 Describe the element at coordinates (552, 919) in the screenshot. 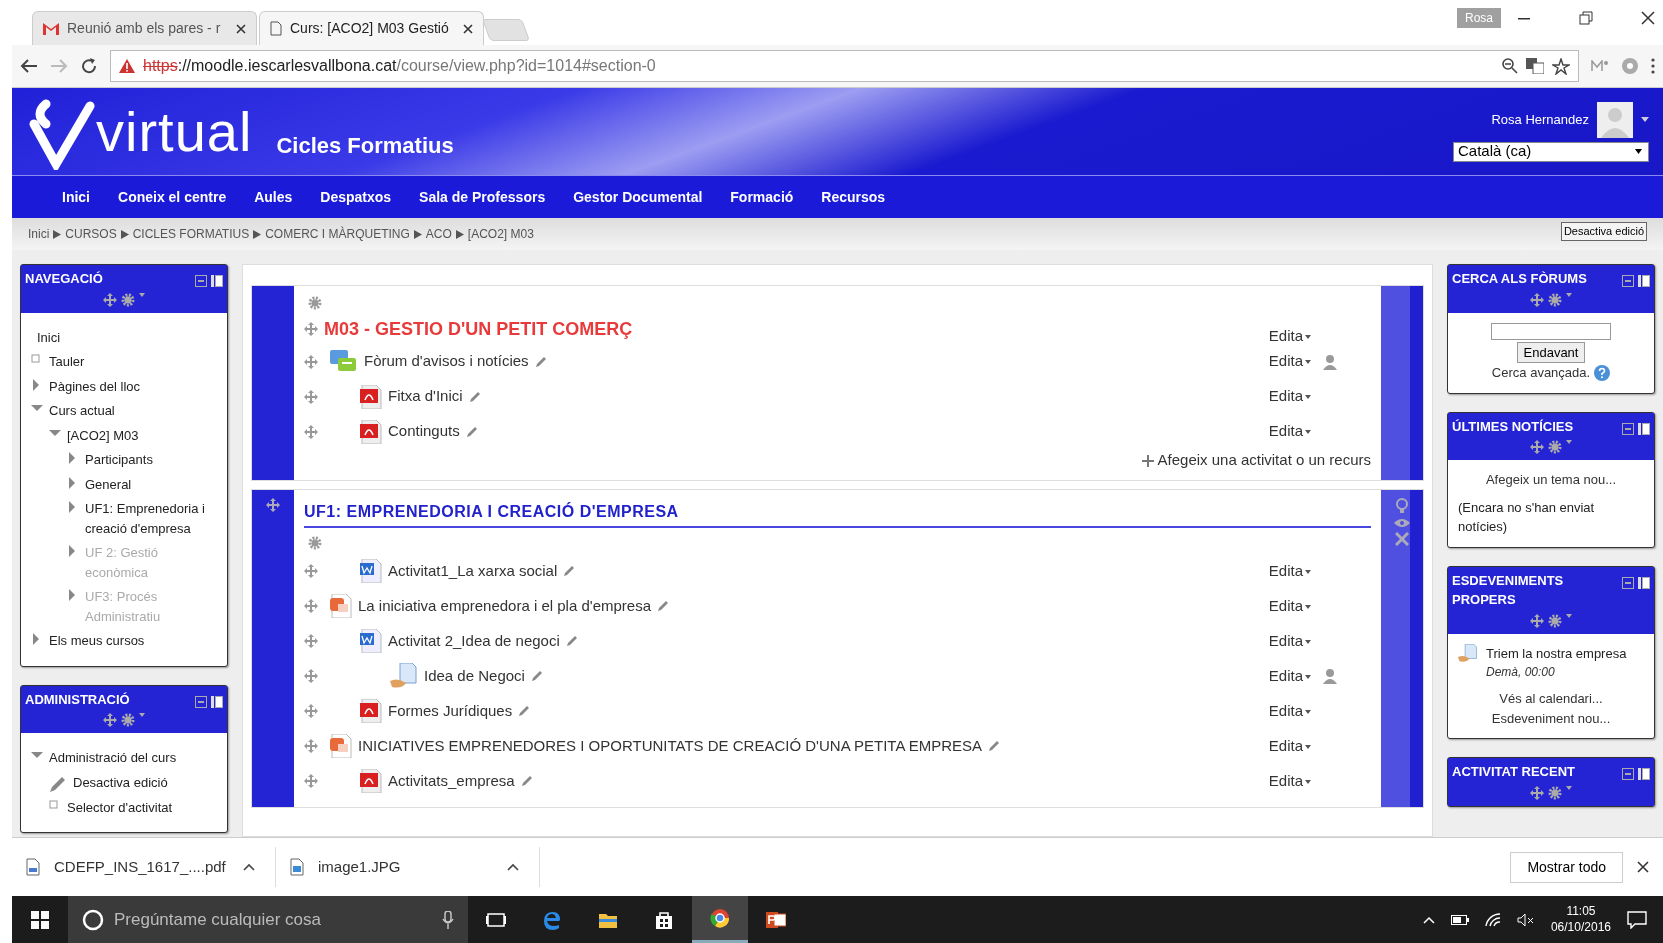

I see `browser-e-icon` at that location.